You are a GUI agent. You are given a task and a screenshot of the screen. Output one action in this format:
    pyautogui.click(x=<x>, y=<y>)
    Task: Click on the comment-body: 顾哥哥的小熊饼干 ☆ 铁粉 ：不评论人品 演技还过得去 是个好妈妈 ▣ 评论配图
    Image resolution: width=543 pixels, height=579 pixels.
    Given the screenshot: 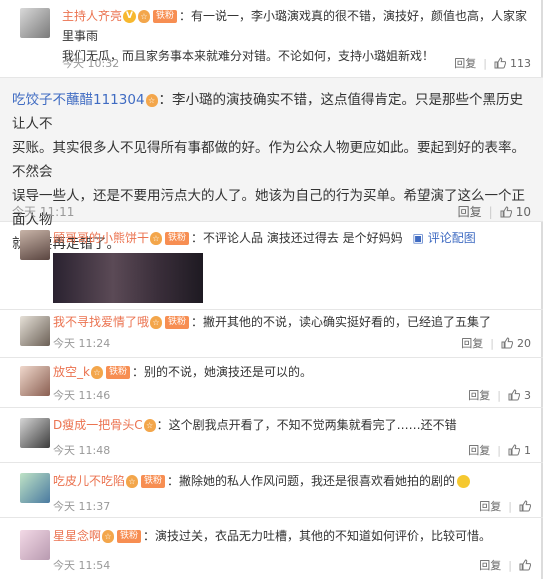 What is the action you would take?
    pyautogui.click(x=293, y=238)
    